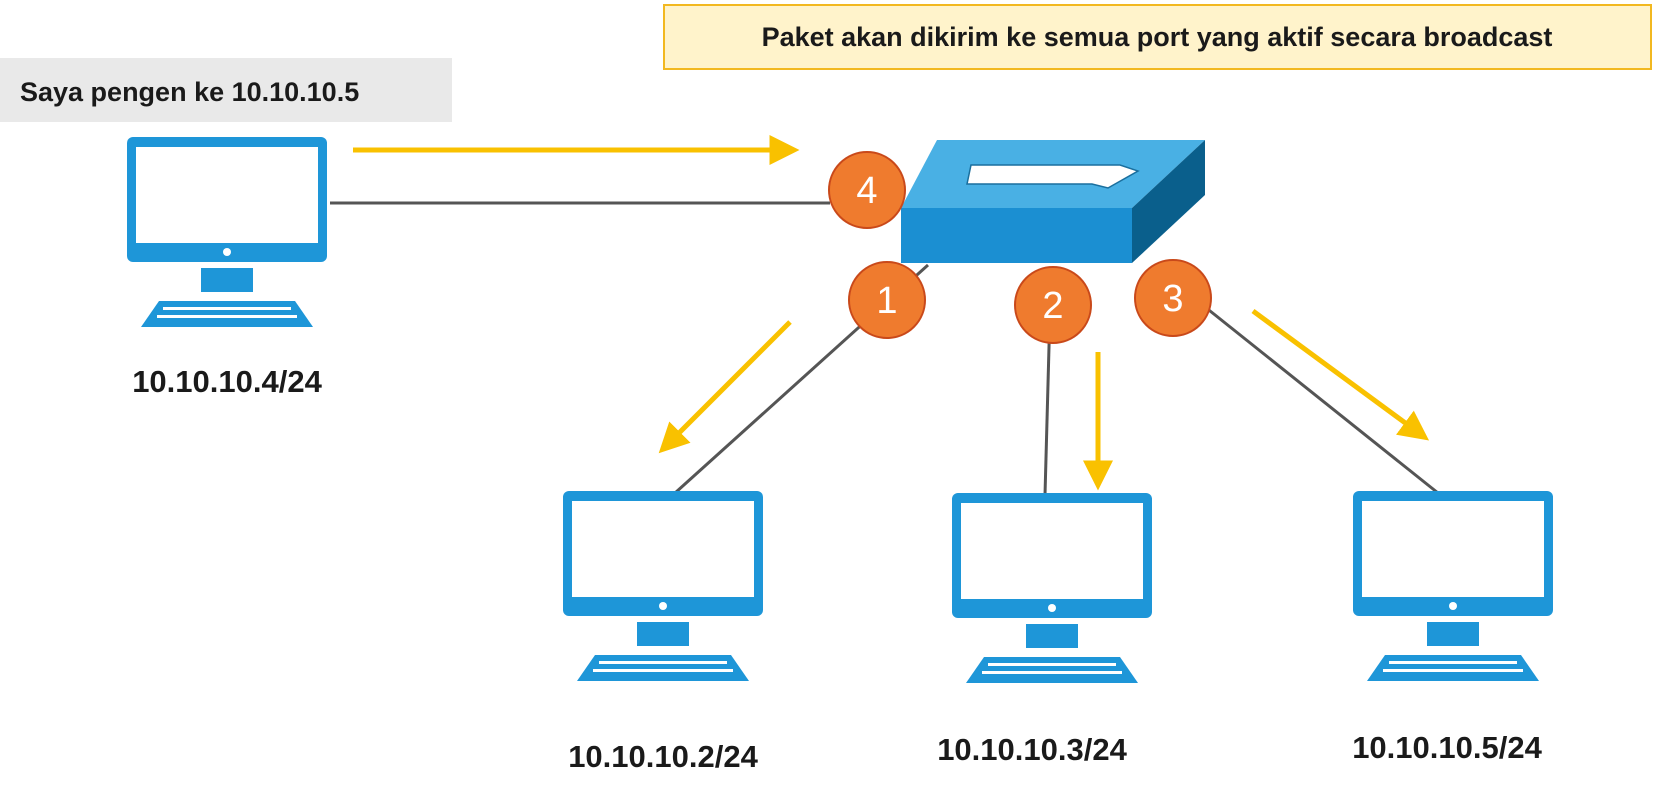  Describe the element at coordinates (1453, 586) in the screenshot. I see `host3-computer-icon` at that location.